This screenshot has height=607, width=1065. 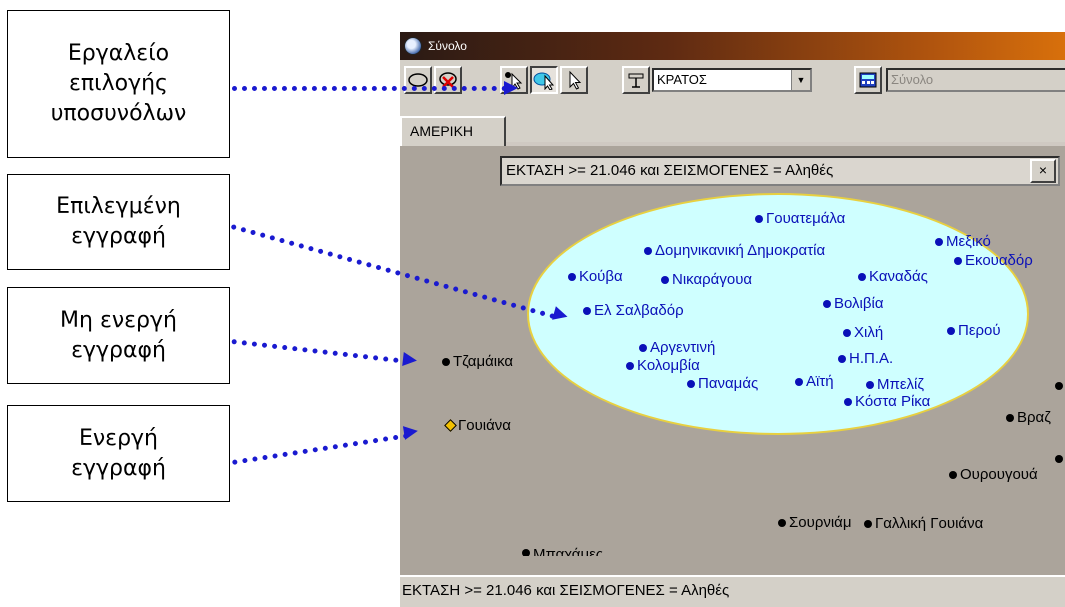 I want to click on record-selected: Παναμάς, so click(x=722, y=383).